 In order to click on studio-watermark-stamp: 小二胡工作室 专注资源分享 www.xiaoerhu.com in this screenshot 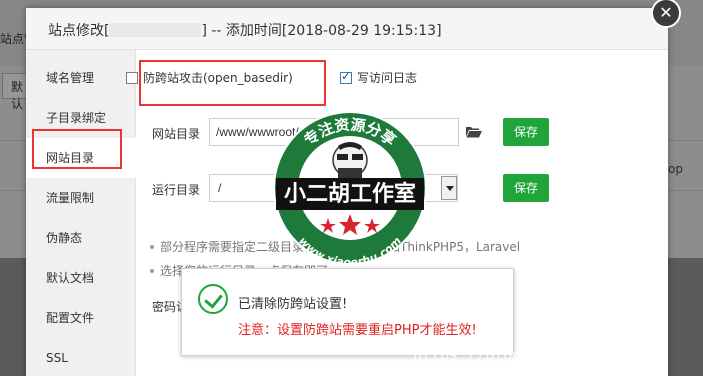, I will do `click(350, 189)`.